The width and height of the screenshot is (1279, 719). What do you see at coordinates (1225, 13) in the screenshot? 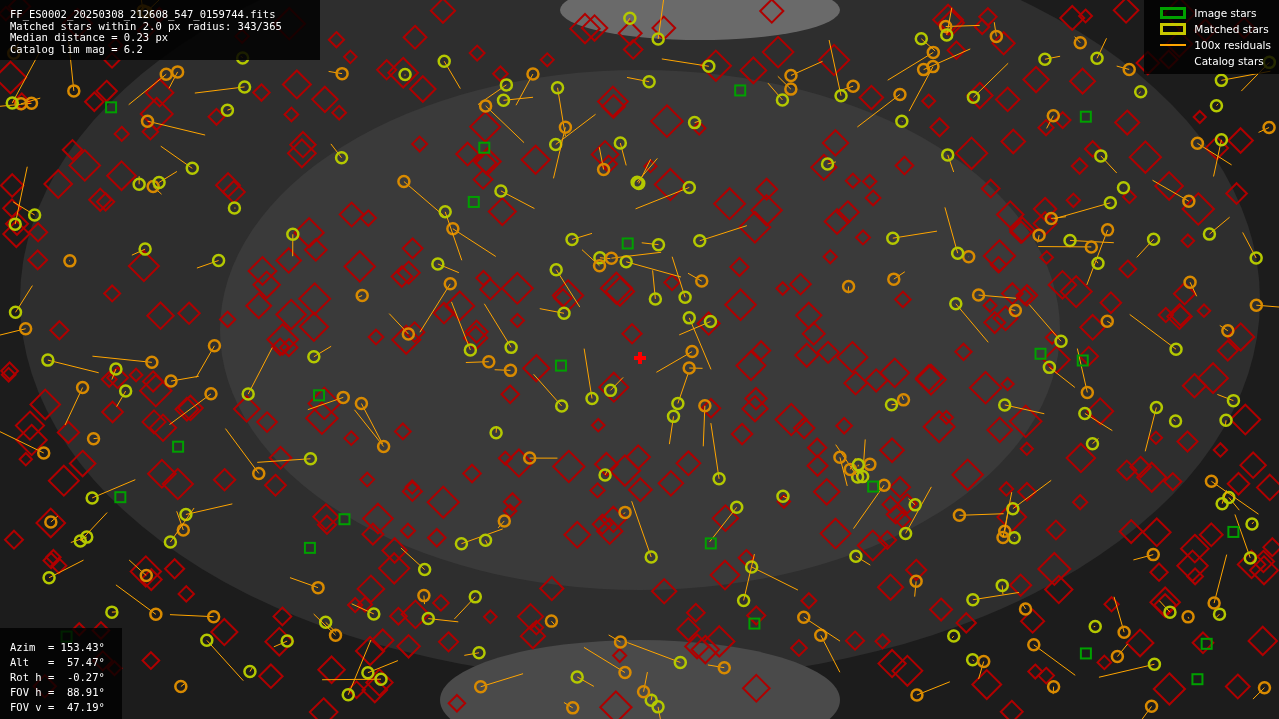
I see `legend-label: Image stars` at bounding box center [1225, 13].